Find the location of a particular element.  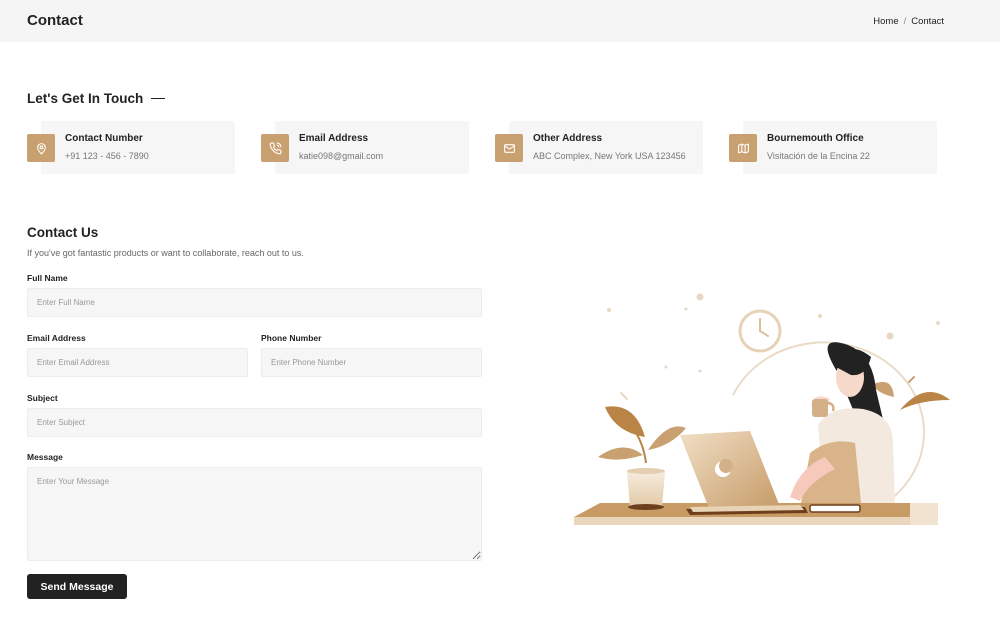

phone-input is located at coordinates (371, 362).